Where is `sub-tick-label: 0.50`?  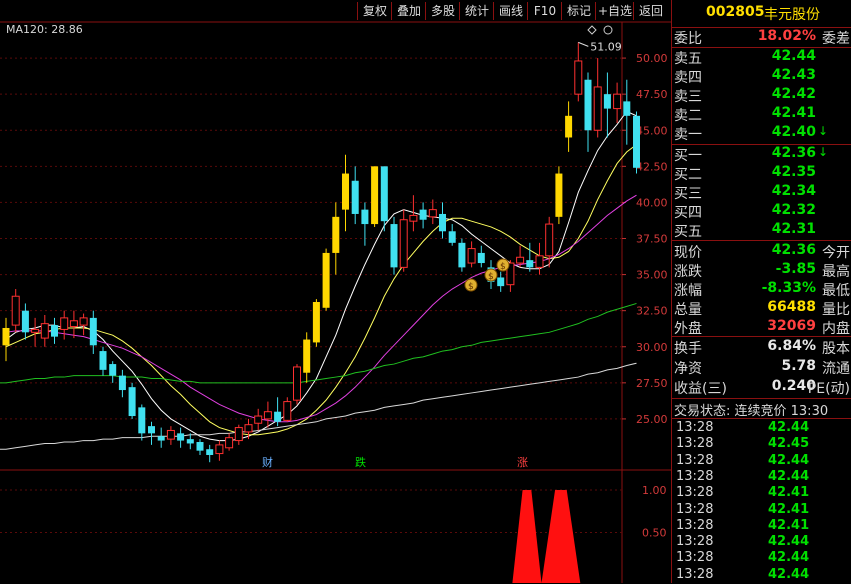
sub-tick-label: 0.50 is located at coordinates (654, 533).